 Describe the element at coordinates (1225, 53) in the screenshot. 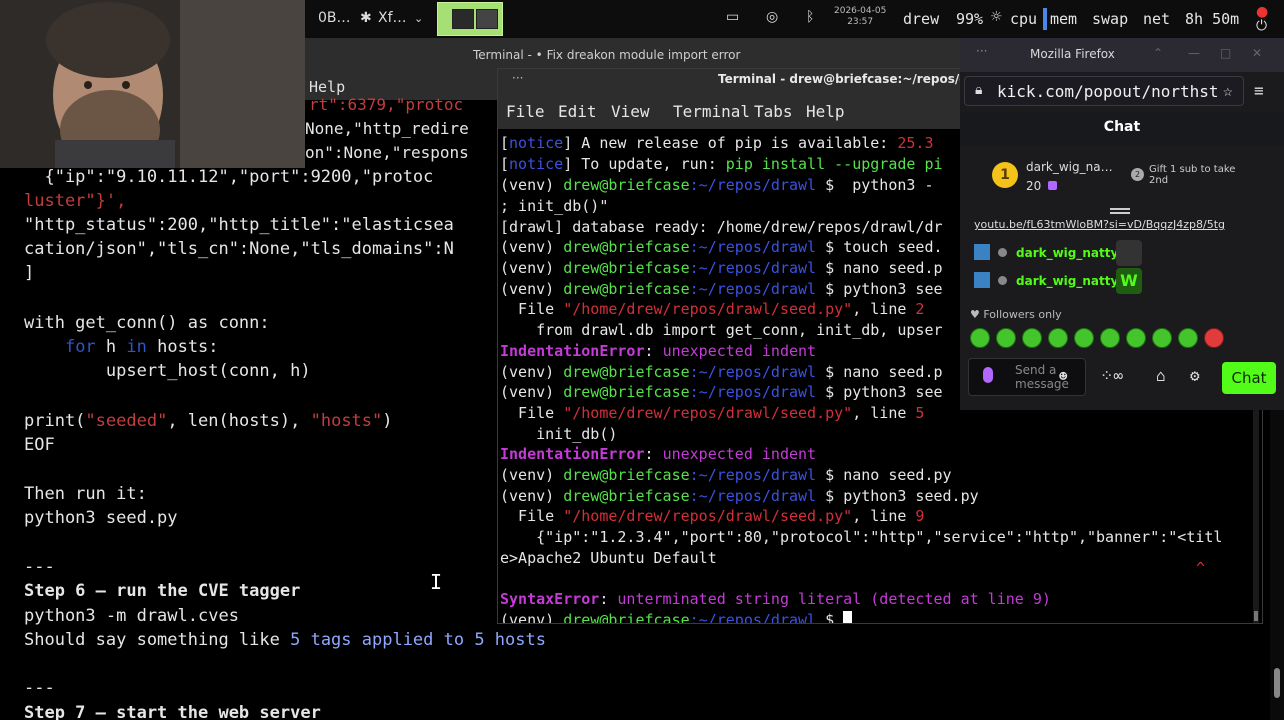

I see `maximize-icon: □` at that location.